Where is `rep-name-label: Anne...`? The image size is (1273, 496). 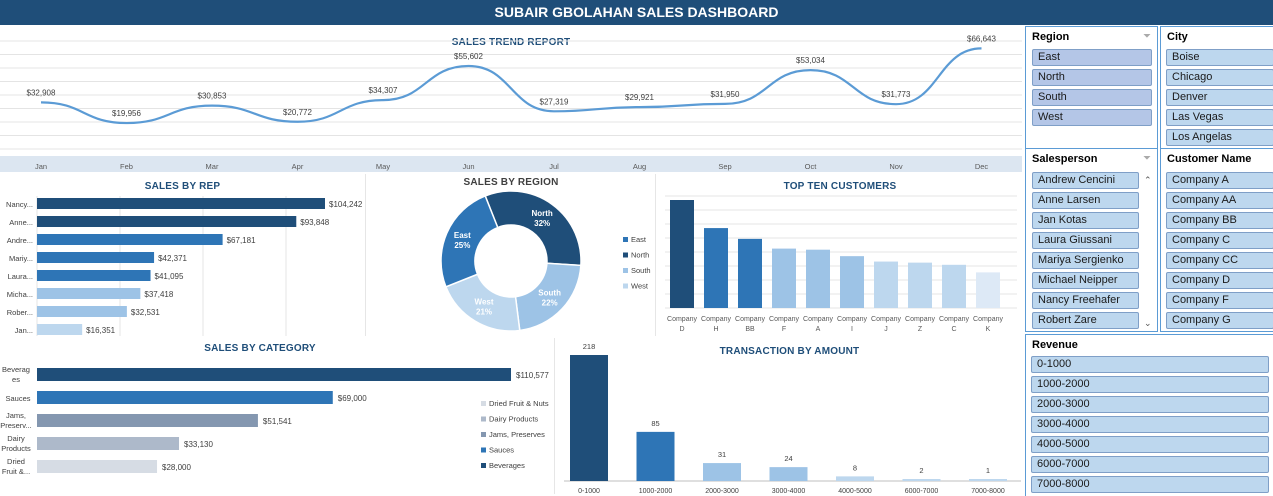 rep-name-label: Anne... is located at coordinates (21, 222).